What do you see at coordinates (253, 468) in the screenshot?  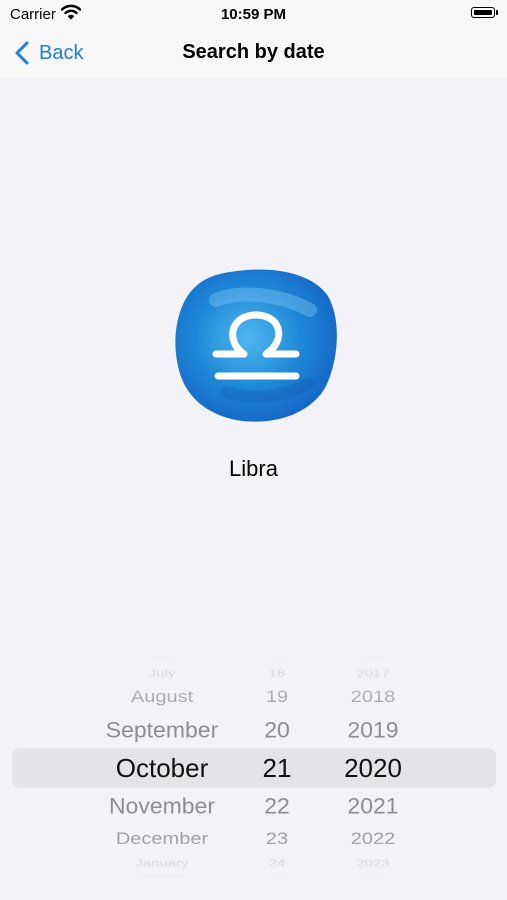 I see `zodiac-sign-name: Libra` at bounding box center [253, 468].